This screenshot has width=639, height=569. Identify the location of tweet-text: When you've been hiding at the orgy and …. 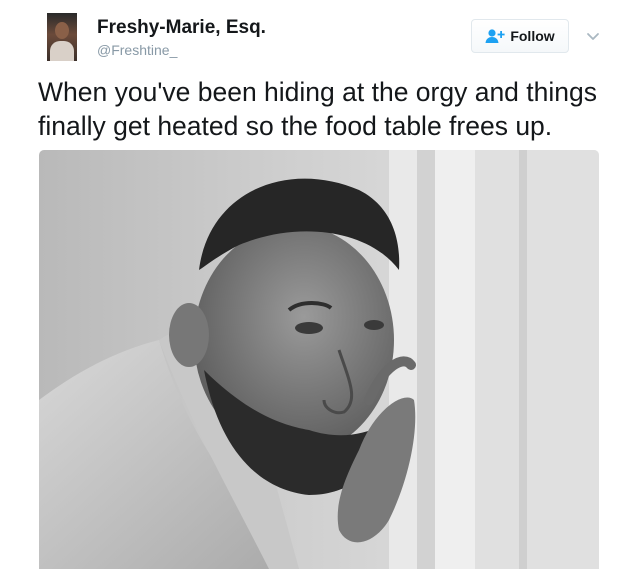
(317, 109).